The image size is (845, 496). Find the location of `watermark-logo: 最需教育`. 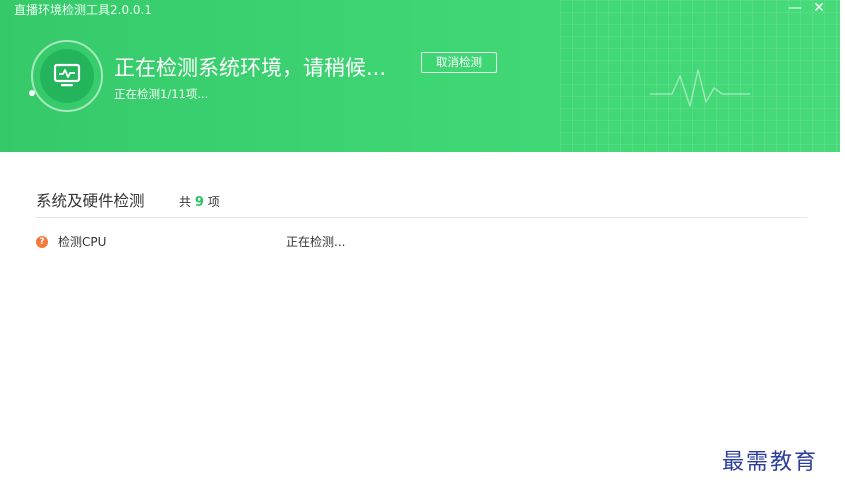

watermark-logo: 最需教育 is located at coordinates (770, 462).